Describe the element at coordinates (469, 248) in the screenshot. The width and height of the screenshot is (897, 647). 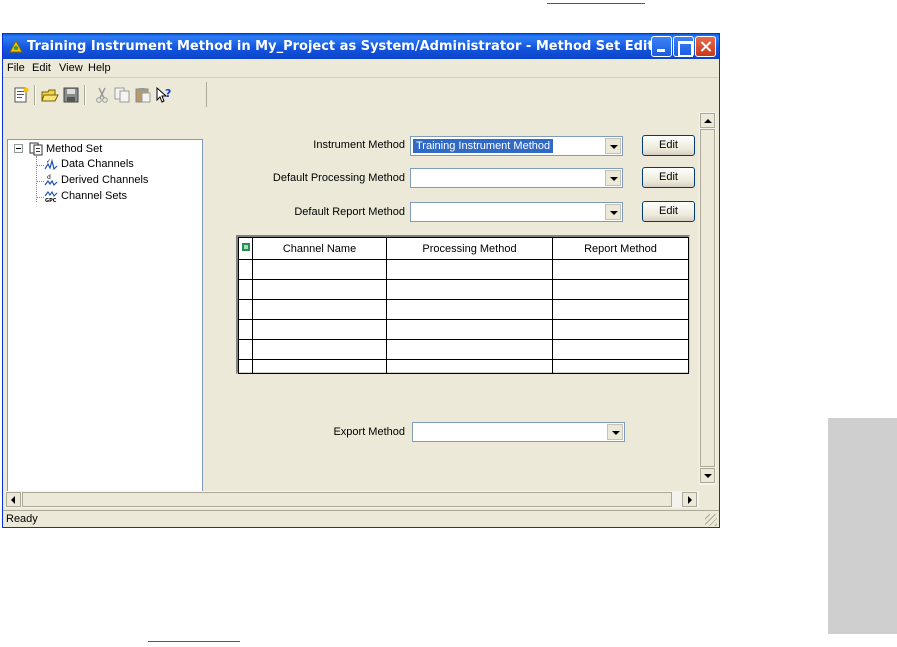
I see `column-header-processing-method: Processing Method` at that location.